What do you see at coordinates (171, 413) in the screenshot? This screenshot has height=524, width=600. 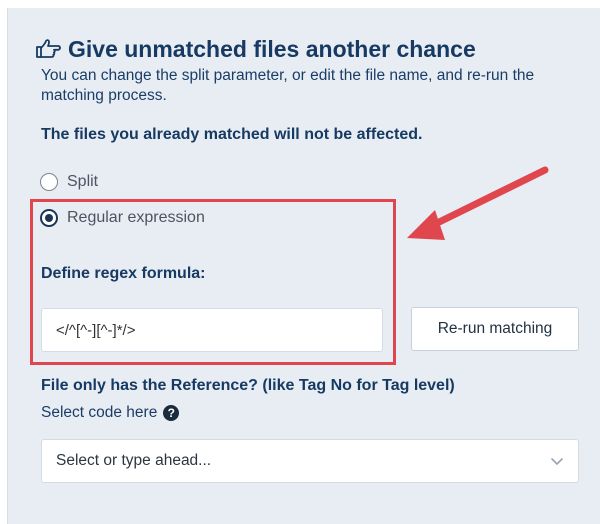 I see `question-circle-icon: ?` at bounding box center [171, 413].